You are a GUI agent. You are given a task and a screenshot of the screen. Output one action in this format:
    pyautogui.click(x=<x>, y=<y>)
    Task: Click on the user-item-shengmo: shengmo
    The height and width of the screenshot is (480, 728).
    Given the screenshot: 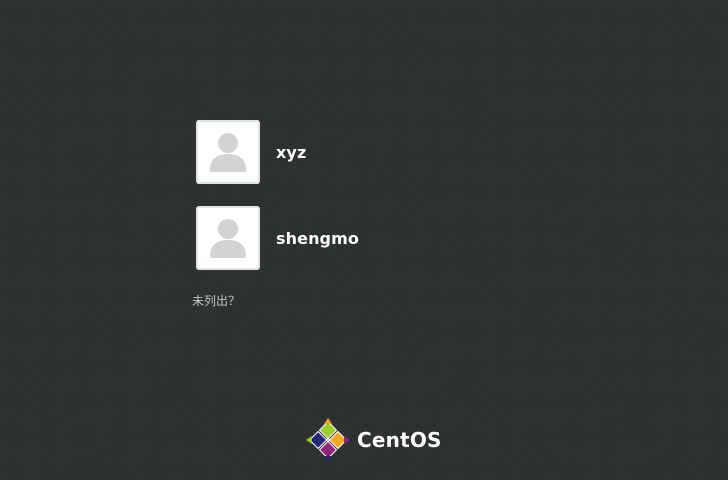 What is the action you would take?
    pyautogui.click(x=356, y=238)
    